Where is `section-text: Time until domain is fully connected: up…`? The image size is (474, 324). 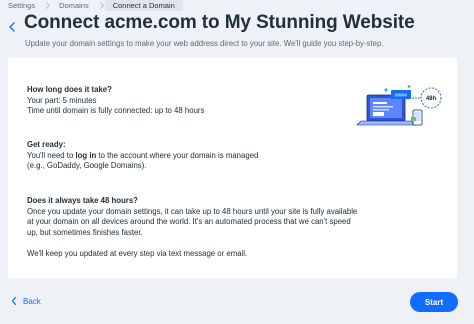 section-text: Time until domain is fully connected: up… is located at coordinates (116, 110).